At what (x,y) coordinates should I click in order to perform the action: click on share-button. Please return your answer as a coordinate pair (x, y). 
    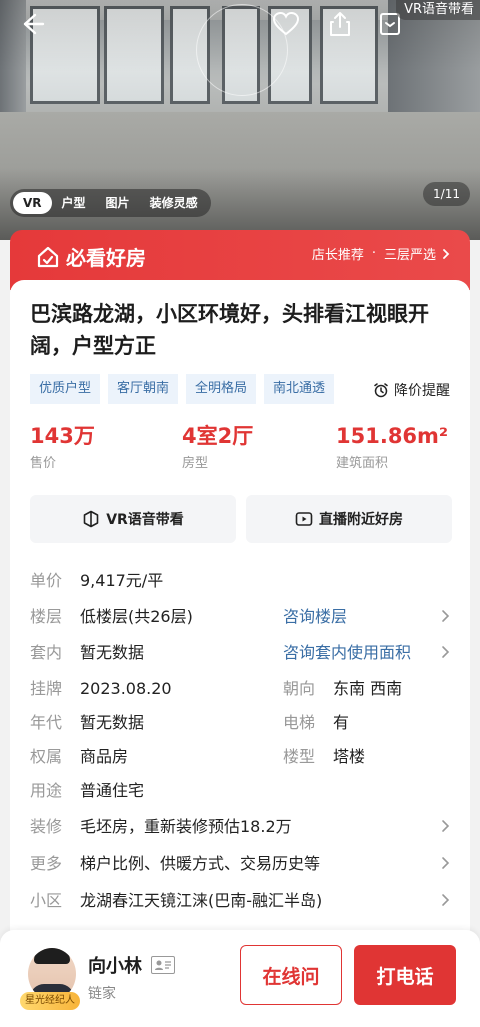
    Looking at the image, I should click on (340, 24).